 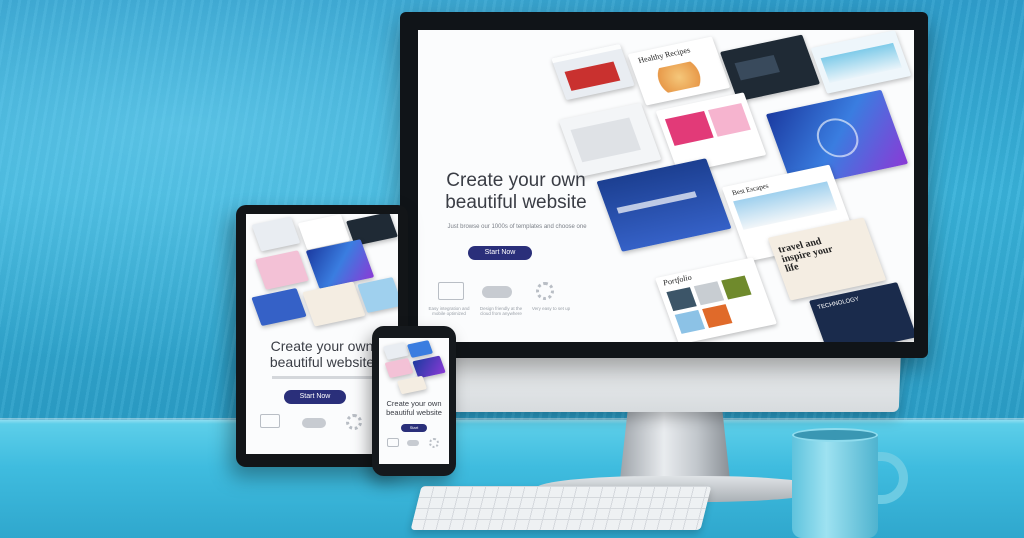 I want to click on imac-stand, so click(x=675, y=440).